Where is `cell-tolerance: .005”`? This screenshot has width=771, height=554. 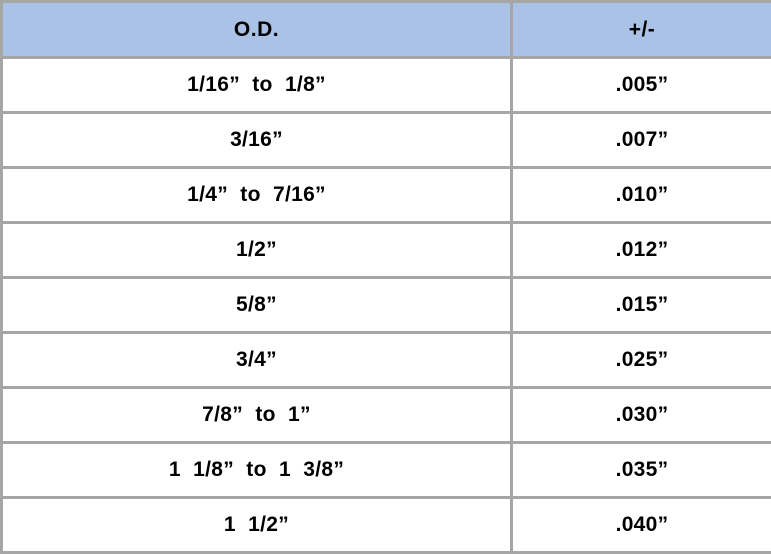 cell-tolerance: .005” is located at coordinates (641, 85).